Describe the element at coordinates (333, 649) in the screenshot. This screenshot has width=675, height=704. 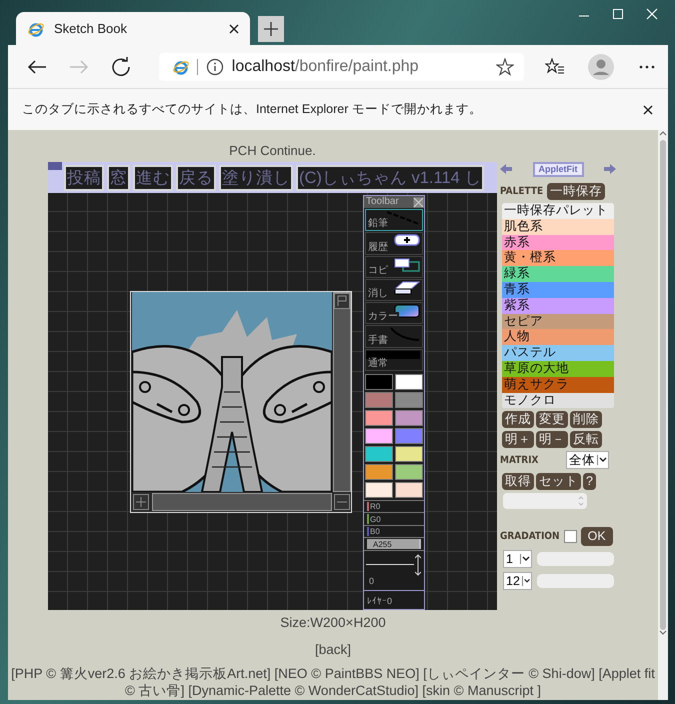
I see `back-link: [back]` at that location.